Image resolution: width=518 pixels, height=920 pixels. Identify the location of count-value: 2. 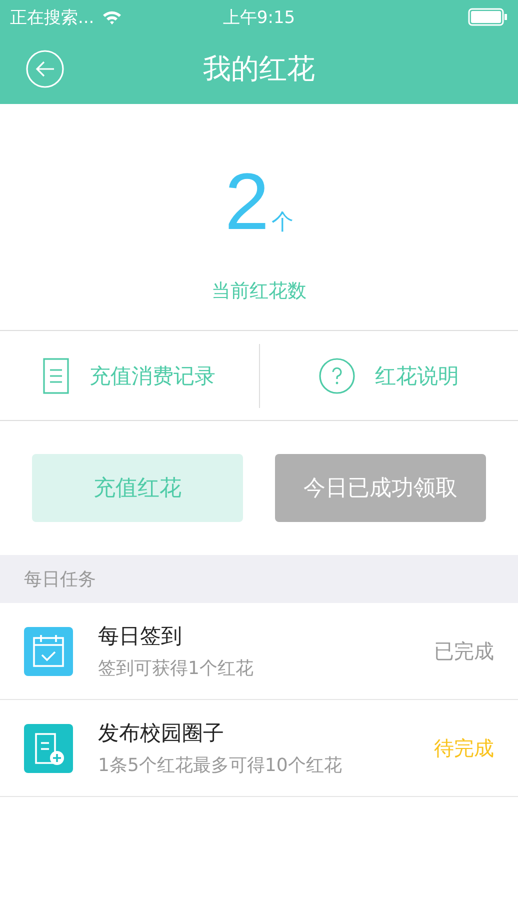
(247, 202).